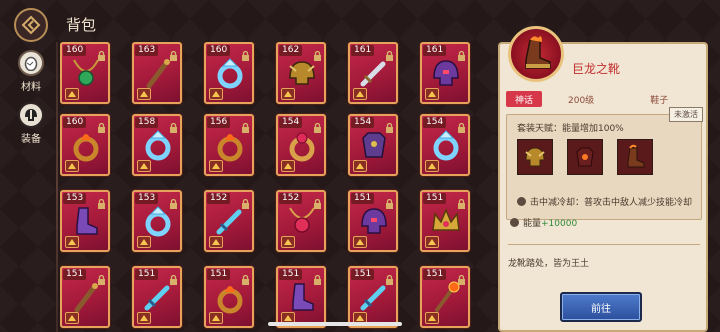 This screenshot has width=720, height=332. Describe the element at coordinates (229, 145) in the screenshot. I see `inventory-slot: 156` at that location.